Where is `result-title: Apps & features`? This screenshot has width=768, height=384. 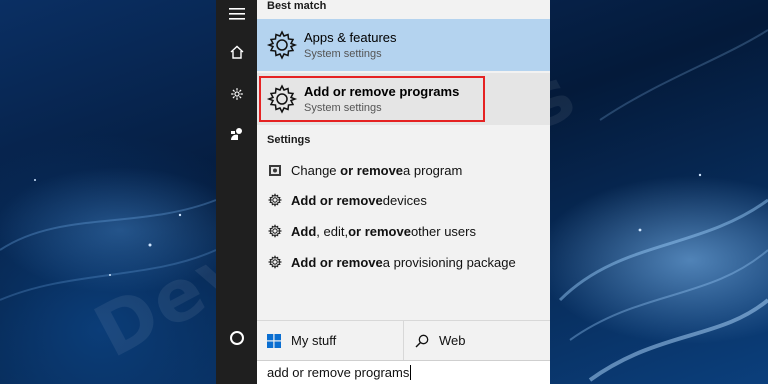 result-title: Apps & features is located at coordinates (350, 37).